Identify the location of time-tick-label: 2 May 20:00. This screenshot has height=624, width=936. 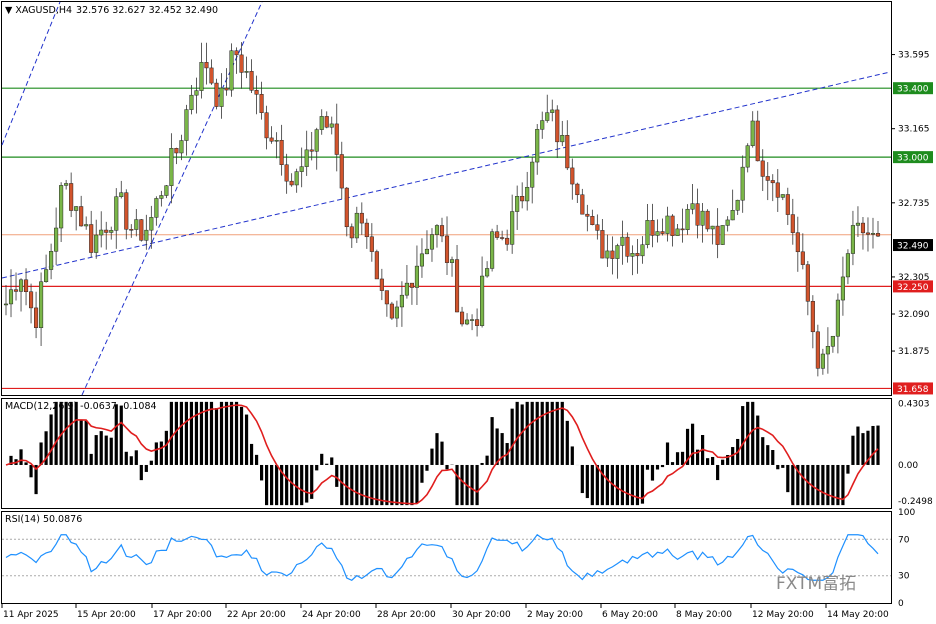
(555, 615).